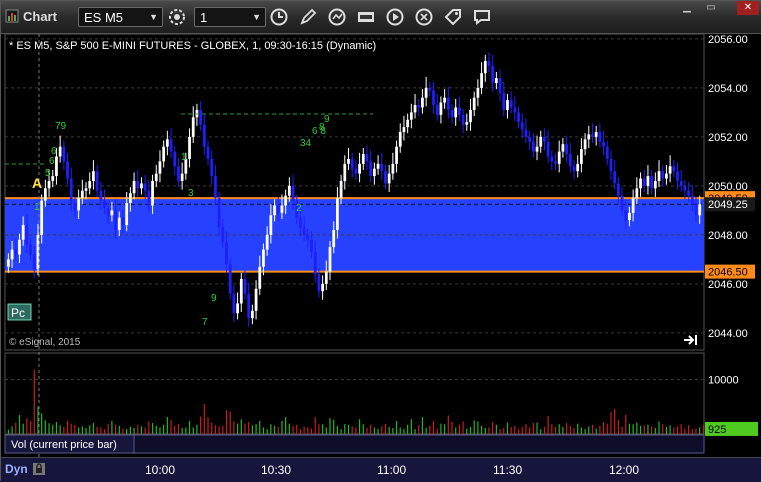  I want to click on draw-tool-button, so click(308, 17).